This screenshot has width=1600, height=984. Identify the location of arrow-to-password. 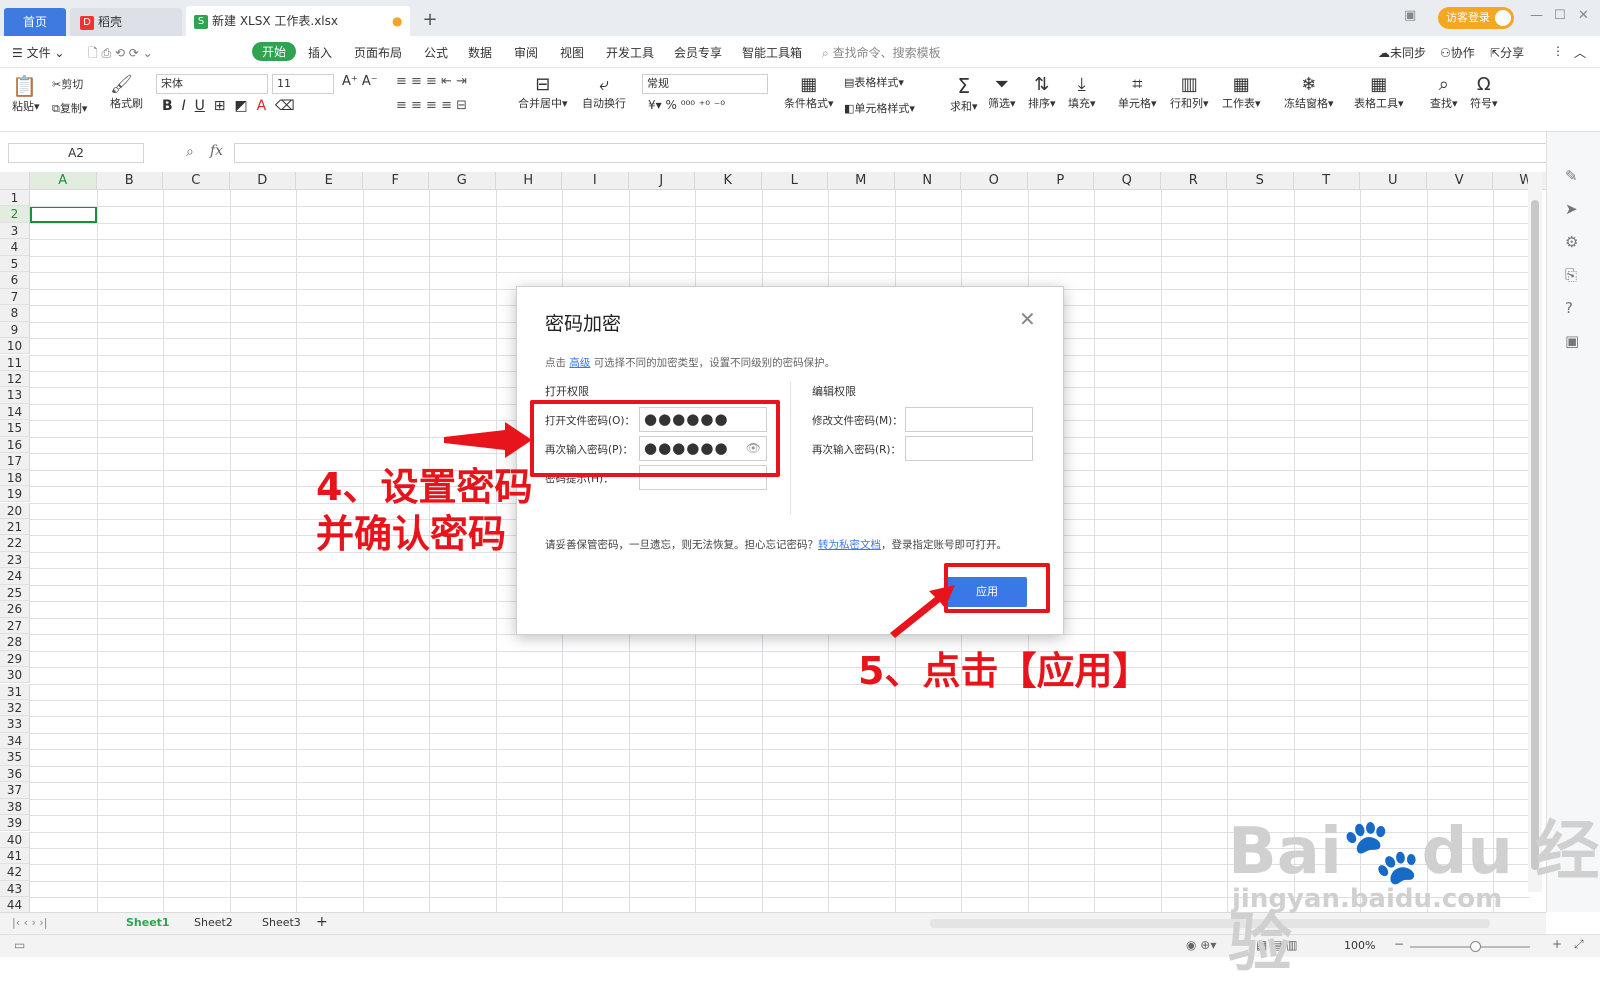
(488, 440).